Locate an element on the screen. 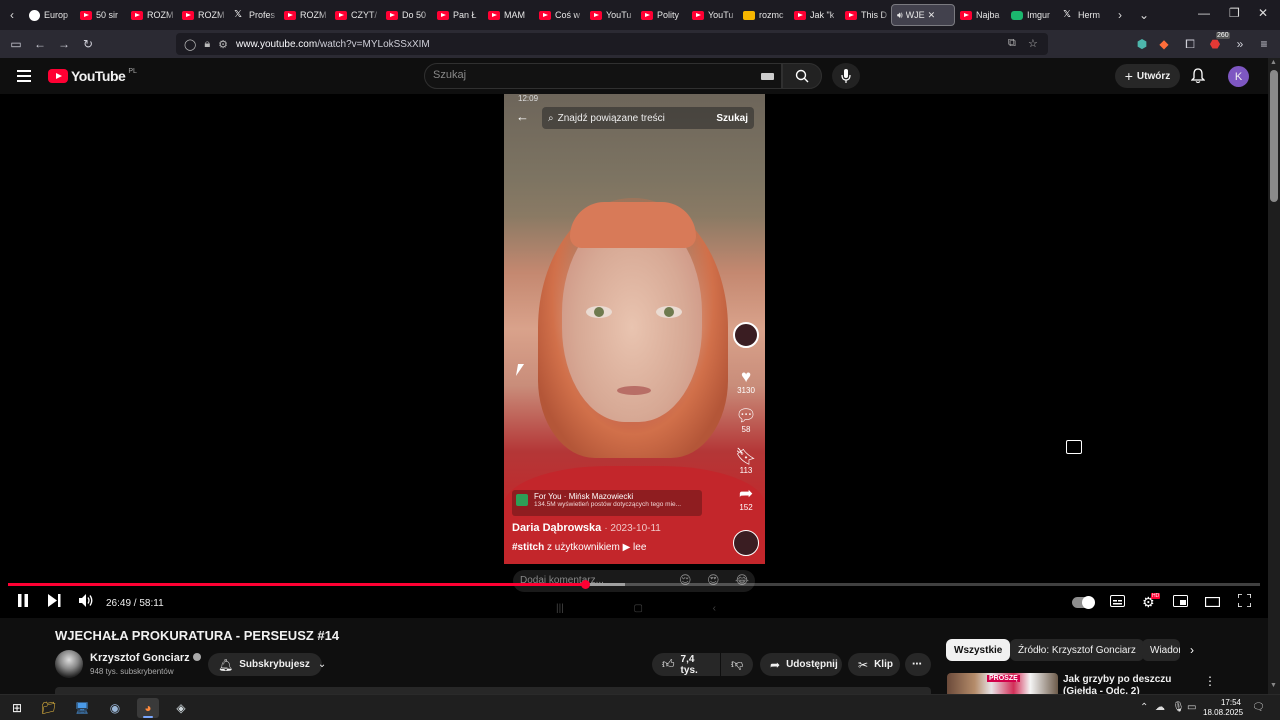 This screenshot has width=1280, height=720. dislike-button: 👎︎ is located at coordinates (737, 664).